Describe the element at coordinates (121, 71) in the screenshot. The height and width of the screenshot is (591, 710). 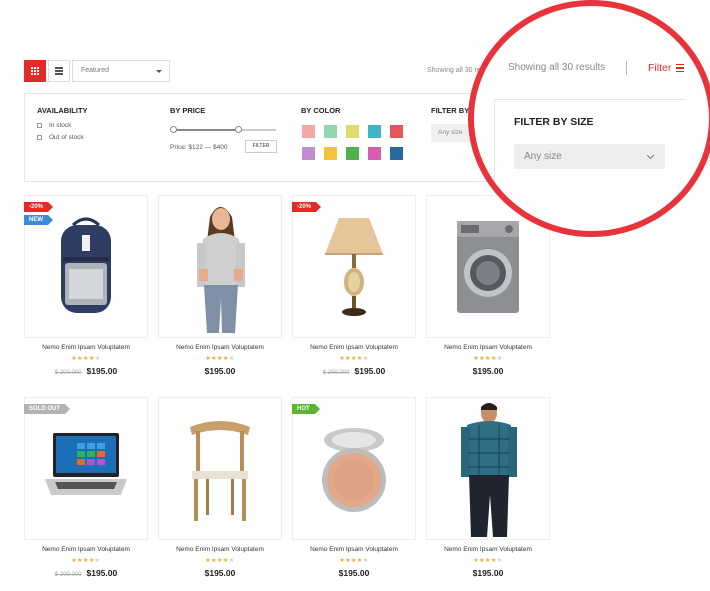
I see `sort-select: Featured` at that location.